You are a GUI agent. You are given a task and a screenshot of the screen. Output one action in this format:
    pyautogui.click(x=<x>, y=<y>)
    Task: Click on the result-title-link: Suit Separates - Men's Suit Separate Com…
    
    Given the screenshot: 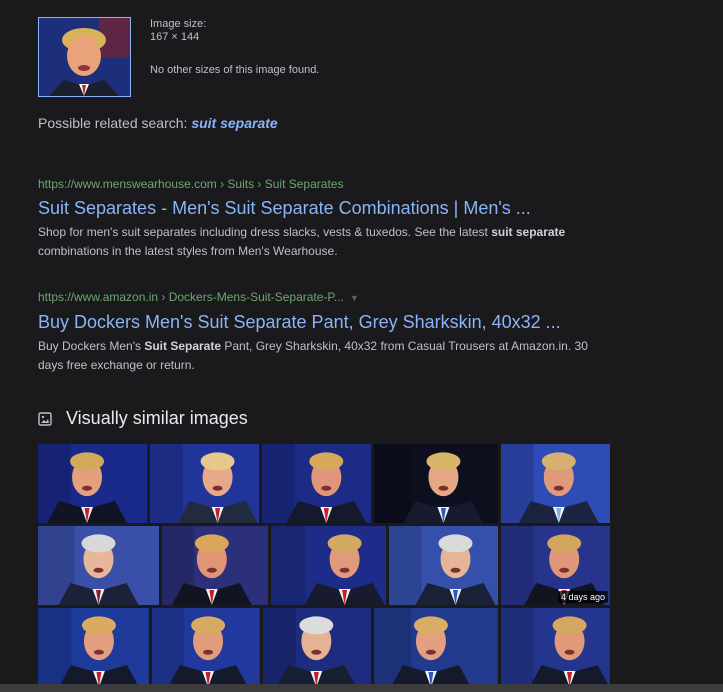 What is the action you would take?
    pyautogui.click(x=318, y=208)
    